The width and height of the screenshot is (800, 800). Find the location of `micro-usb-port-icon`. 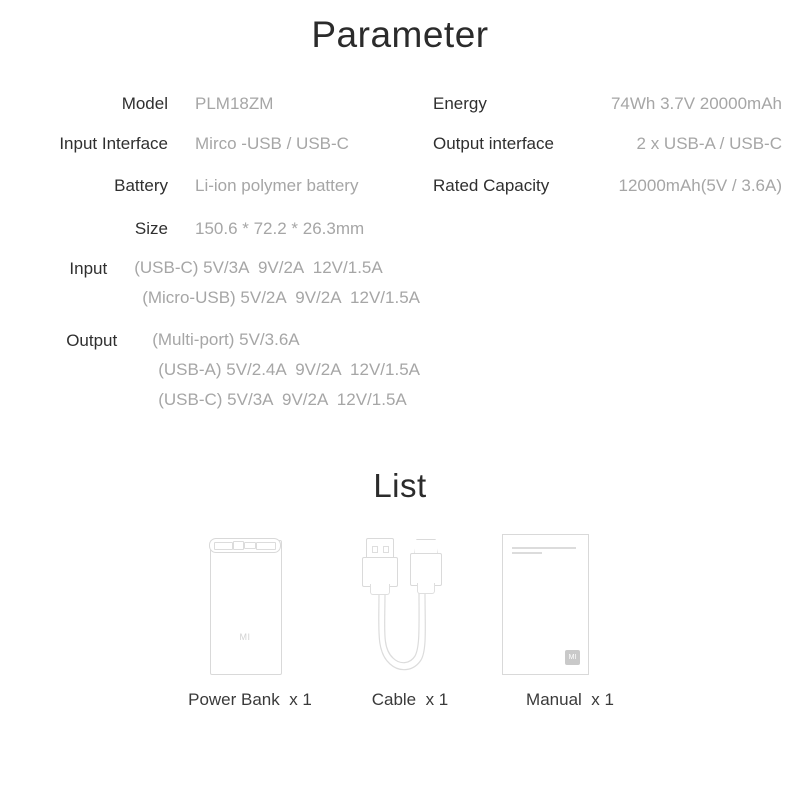

micro-usb-port-icon is located at coordinates (250, 545).